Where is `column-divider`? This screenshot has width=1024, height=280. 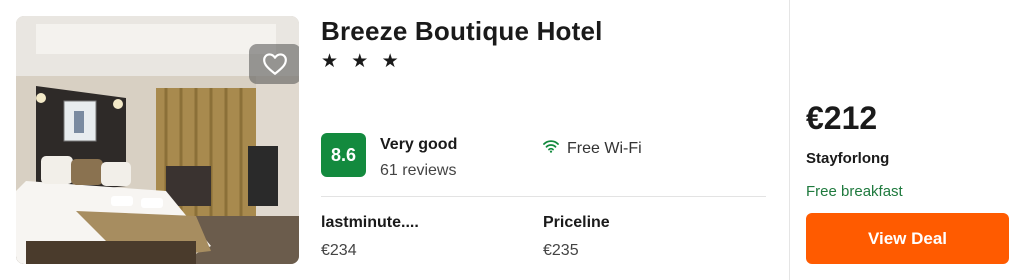 column-divider is located at coordinates (789, 140).